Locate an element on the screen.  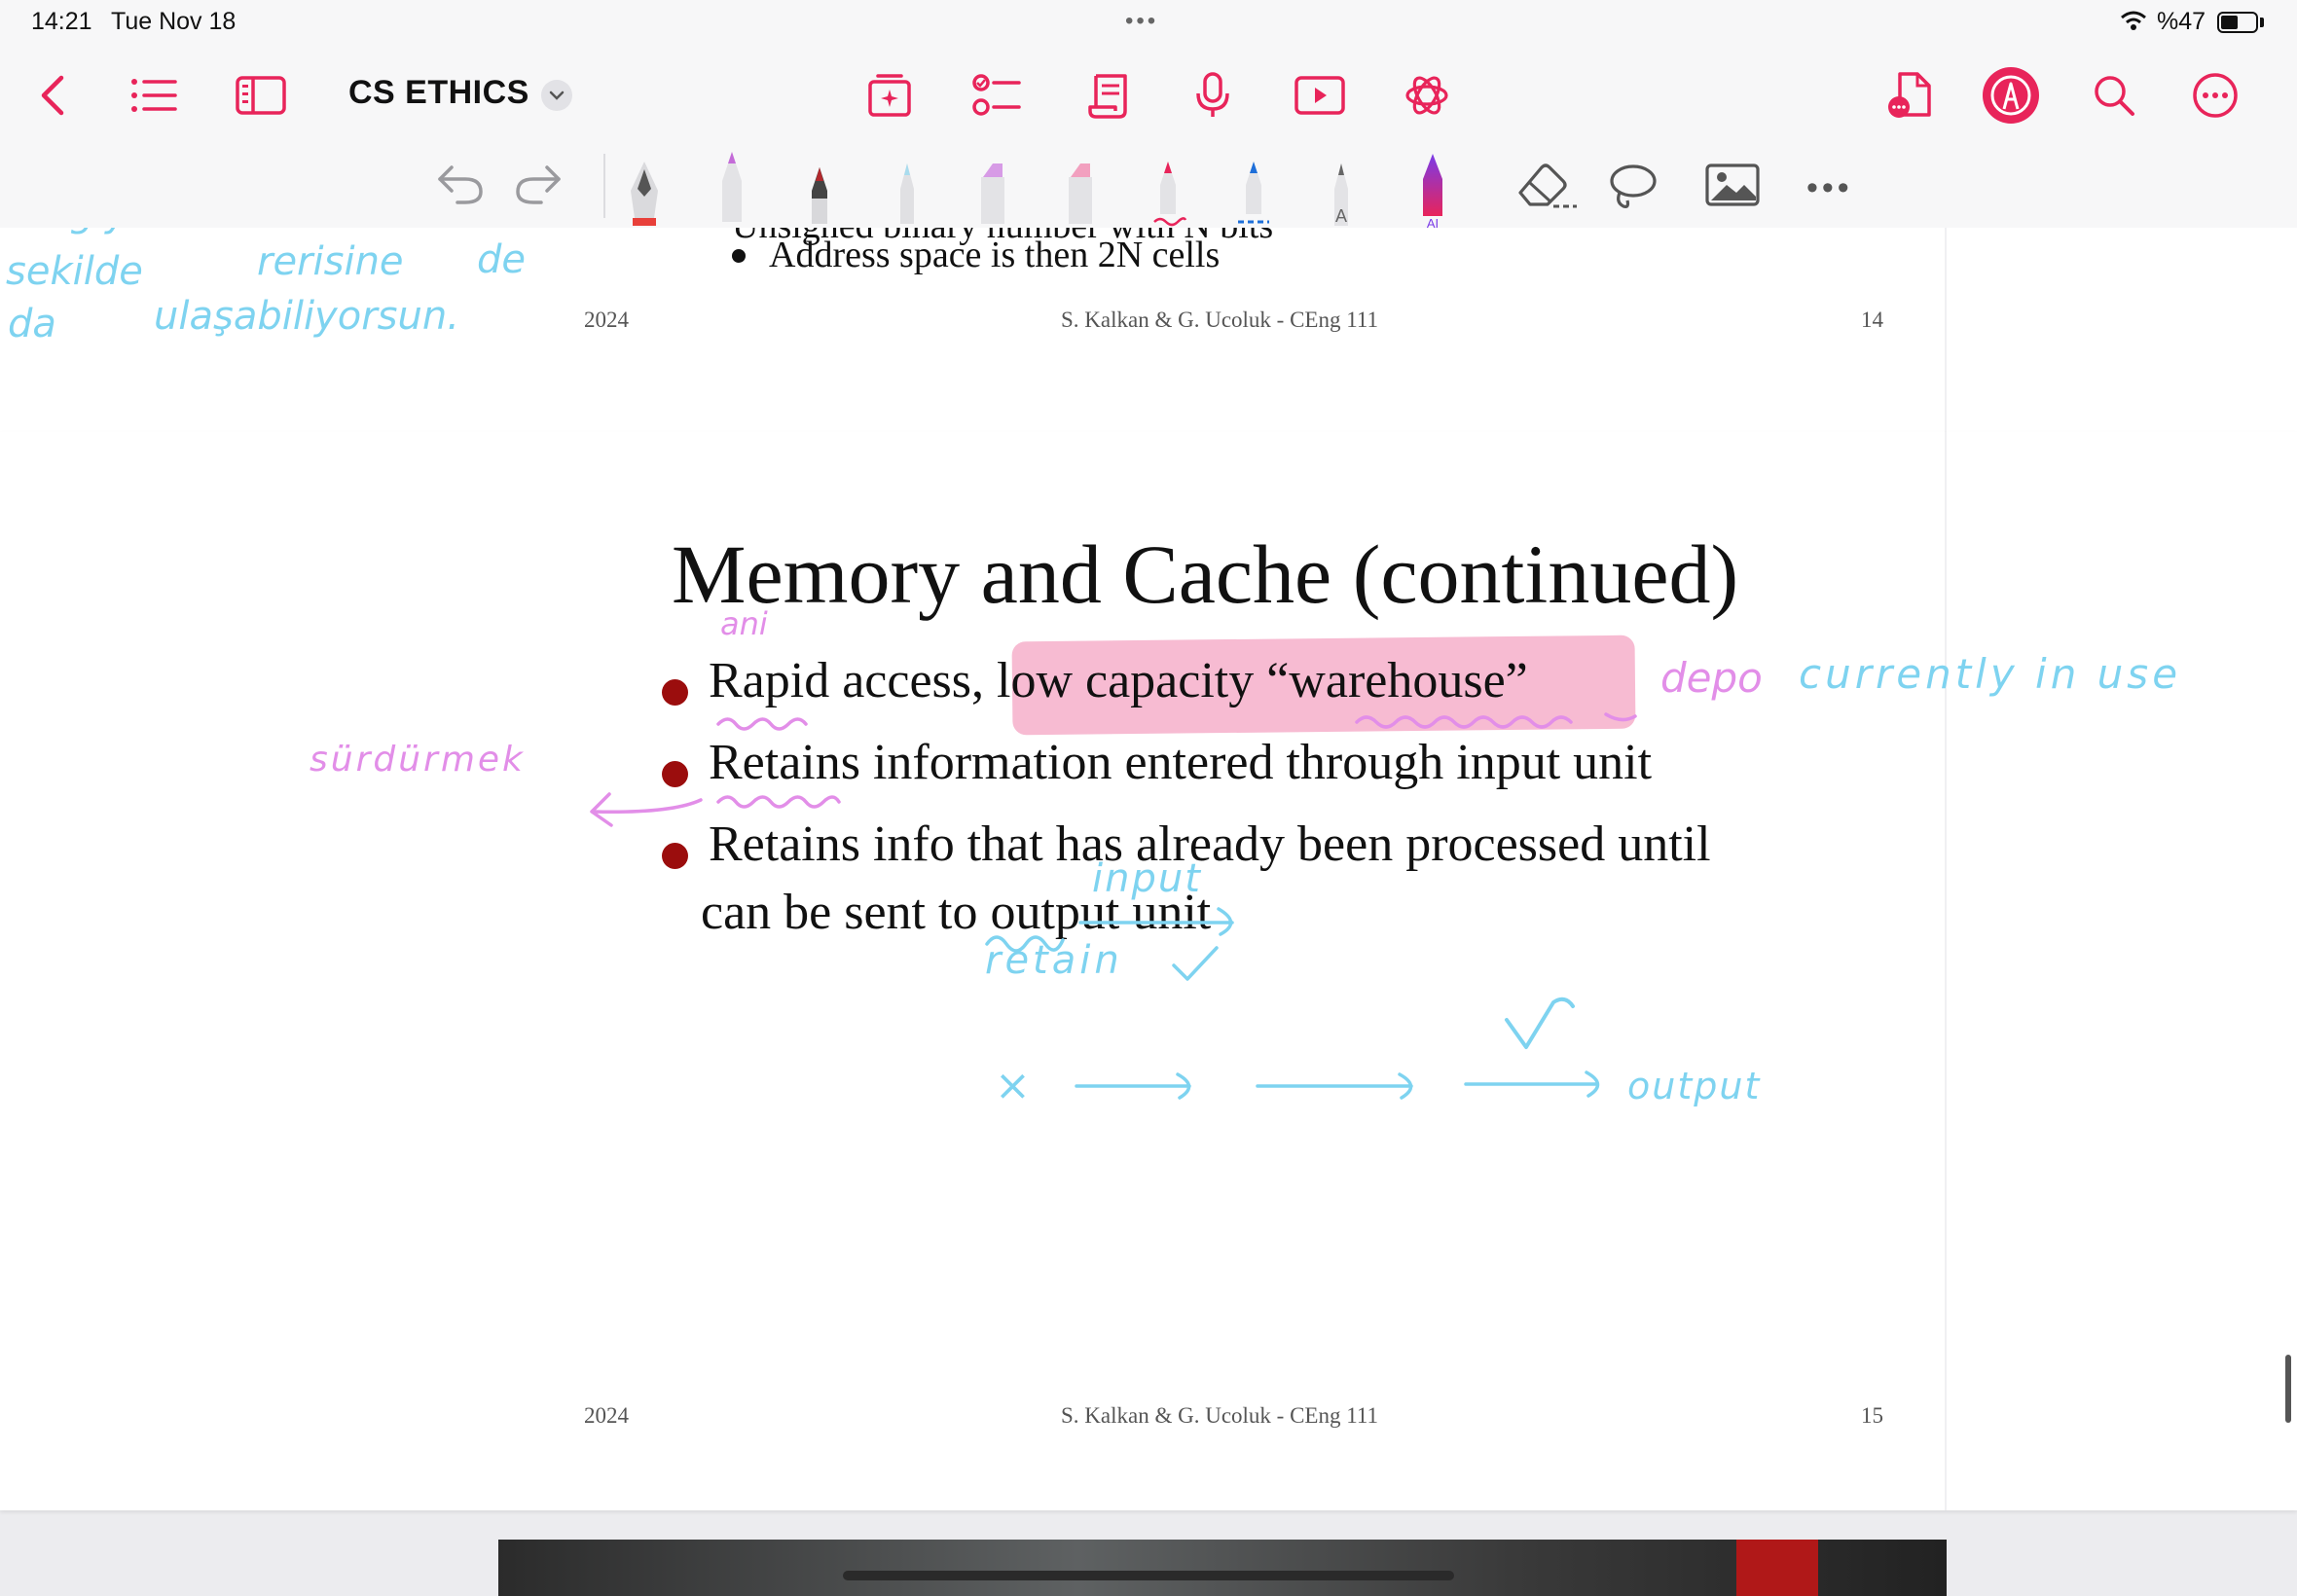
toolbar-divider is located at coordinates (604, 186).